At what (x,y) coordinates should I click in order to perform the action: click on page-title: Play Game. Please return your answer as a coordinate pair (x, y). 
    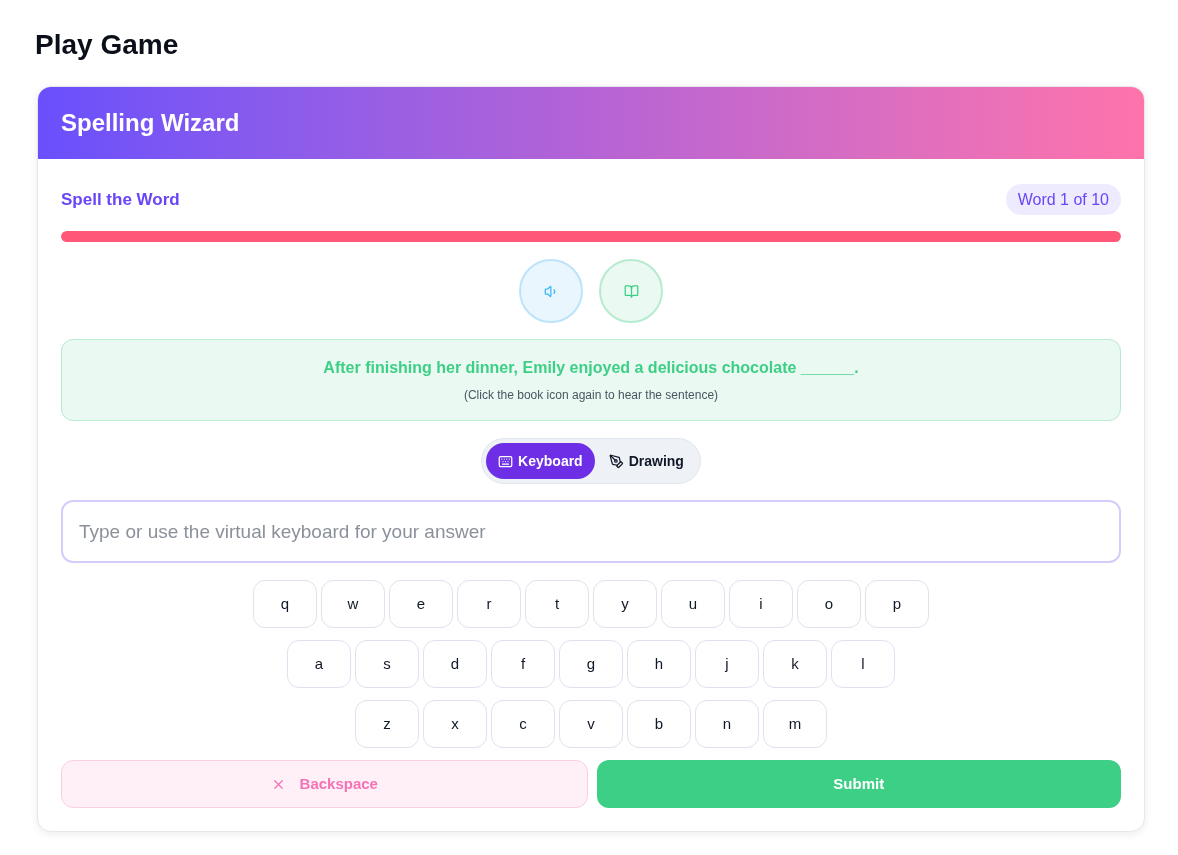
    Looking at the image, I should click on (107, 45).